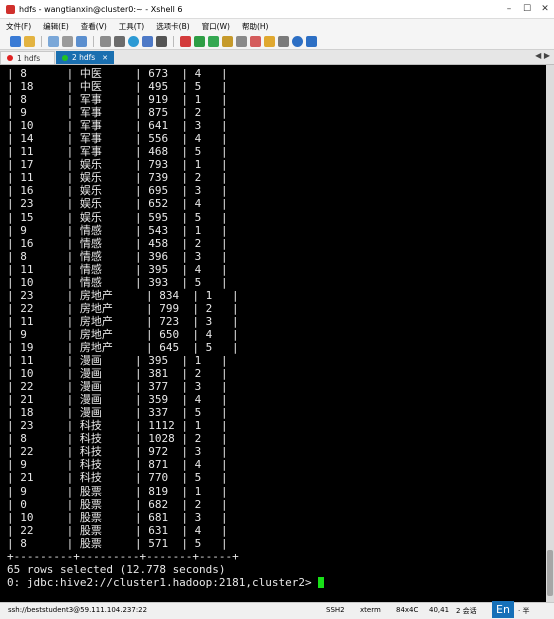  Describe the element at coordinates (15, 41) in the screenshot. I see `new-session-icon` at that location.